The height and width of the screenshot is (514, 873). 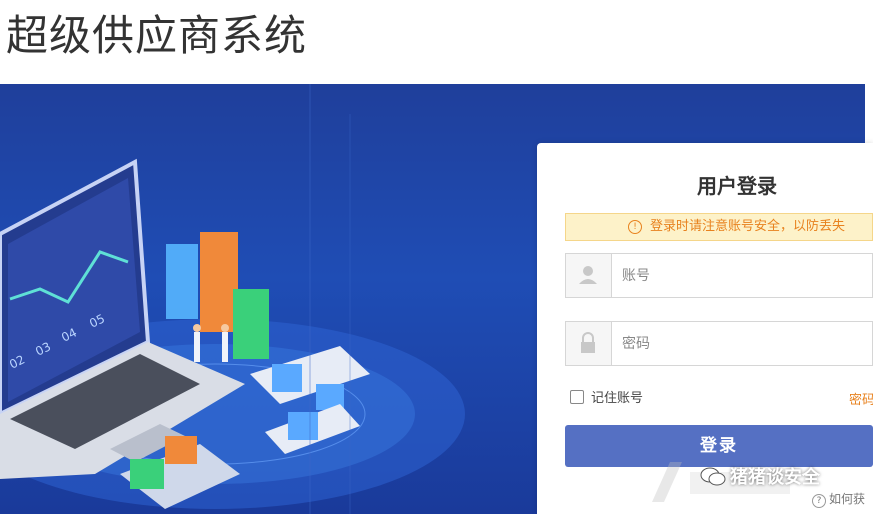 What do you see at coordinates (861, 398) in the screenshot?
I see `forgot-password-link: 密码` at bounding box center [861, 398].